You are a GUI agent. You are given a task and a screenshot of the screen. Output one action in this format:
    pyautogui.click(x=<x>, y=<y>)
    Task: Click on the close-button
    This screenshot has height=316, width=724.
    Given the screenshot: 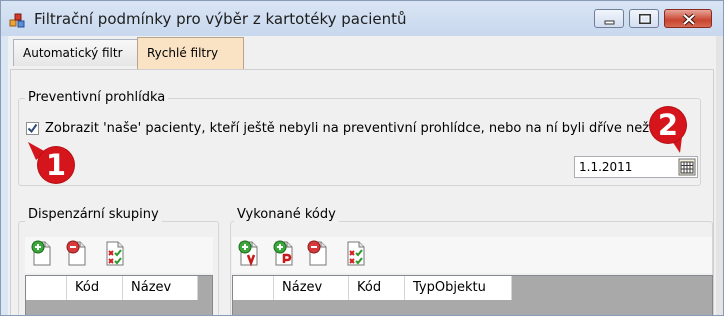 What is the action you would take?
    pyautogui.click(x=688, y=18)
    